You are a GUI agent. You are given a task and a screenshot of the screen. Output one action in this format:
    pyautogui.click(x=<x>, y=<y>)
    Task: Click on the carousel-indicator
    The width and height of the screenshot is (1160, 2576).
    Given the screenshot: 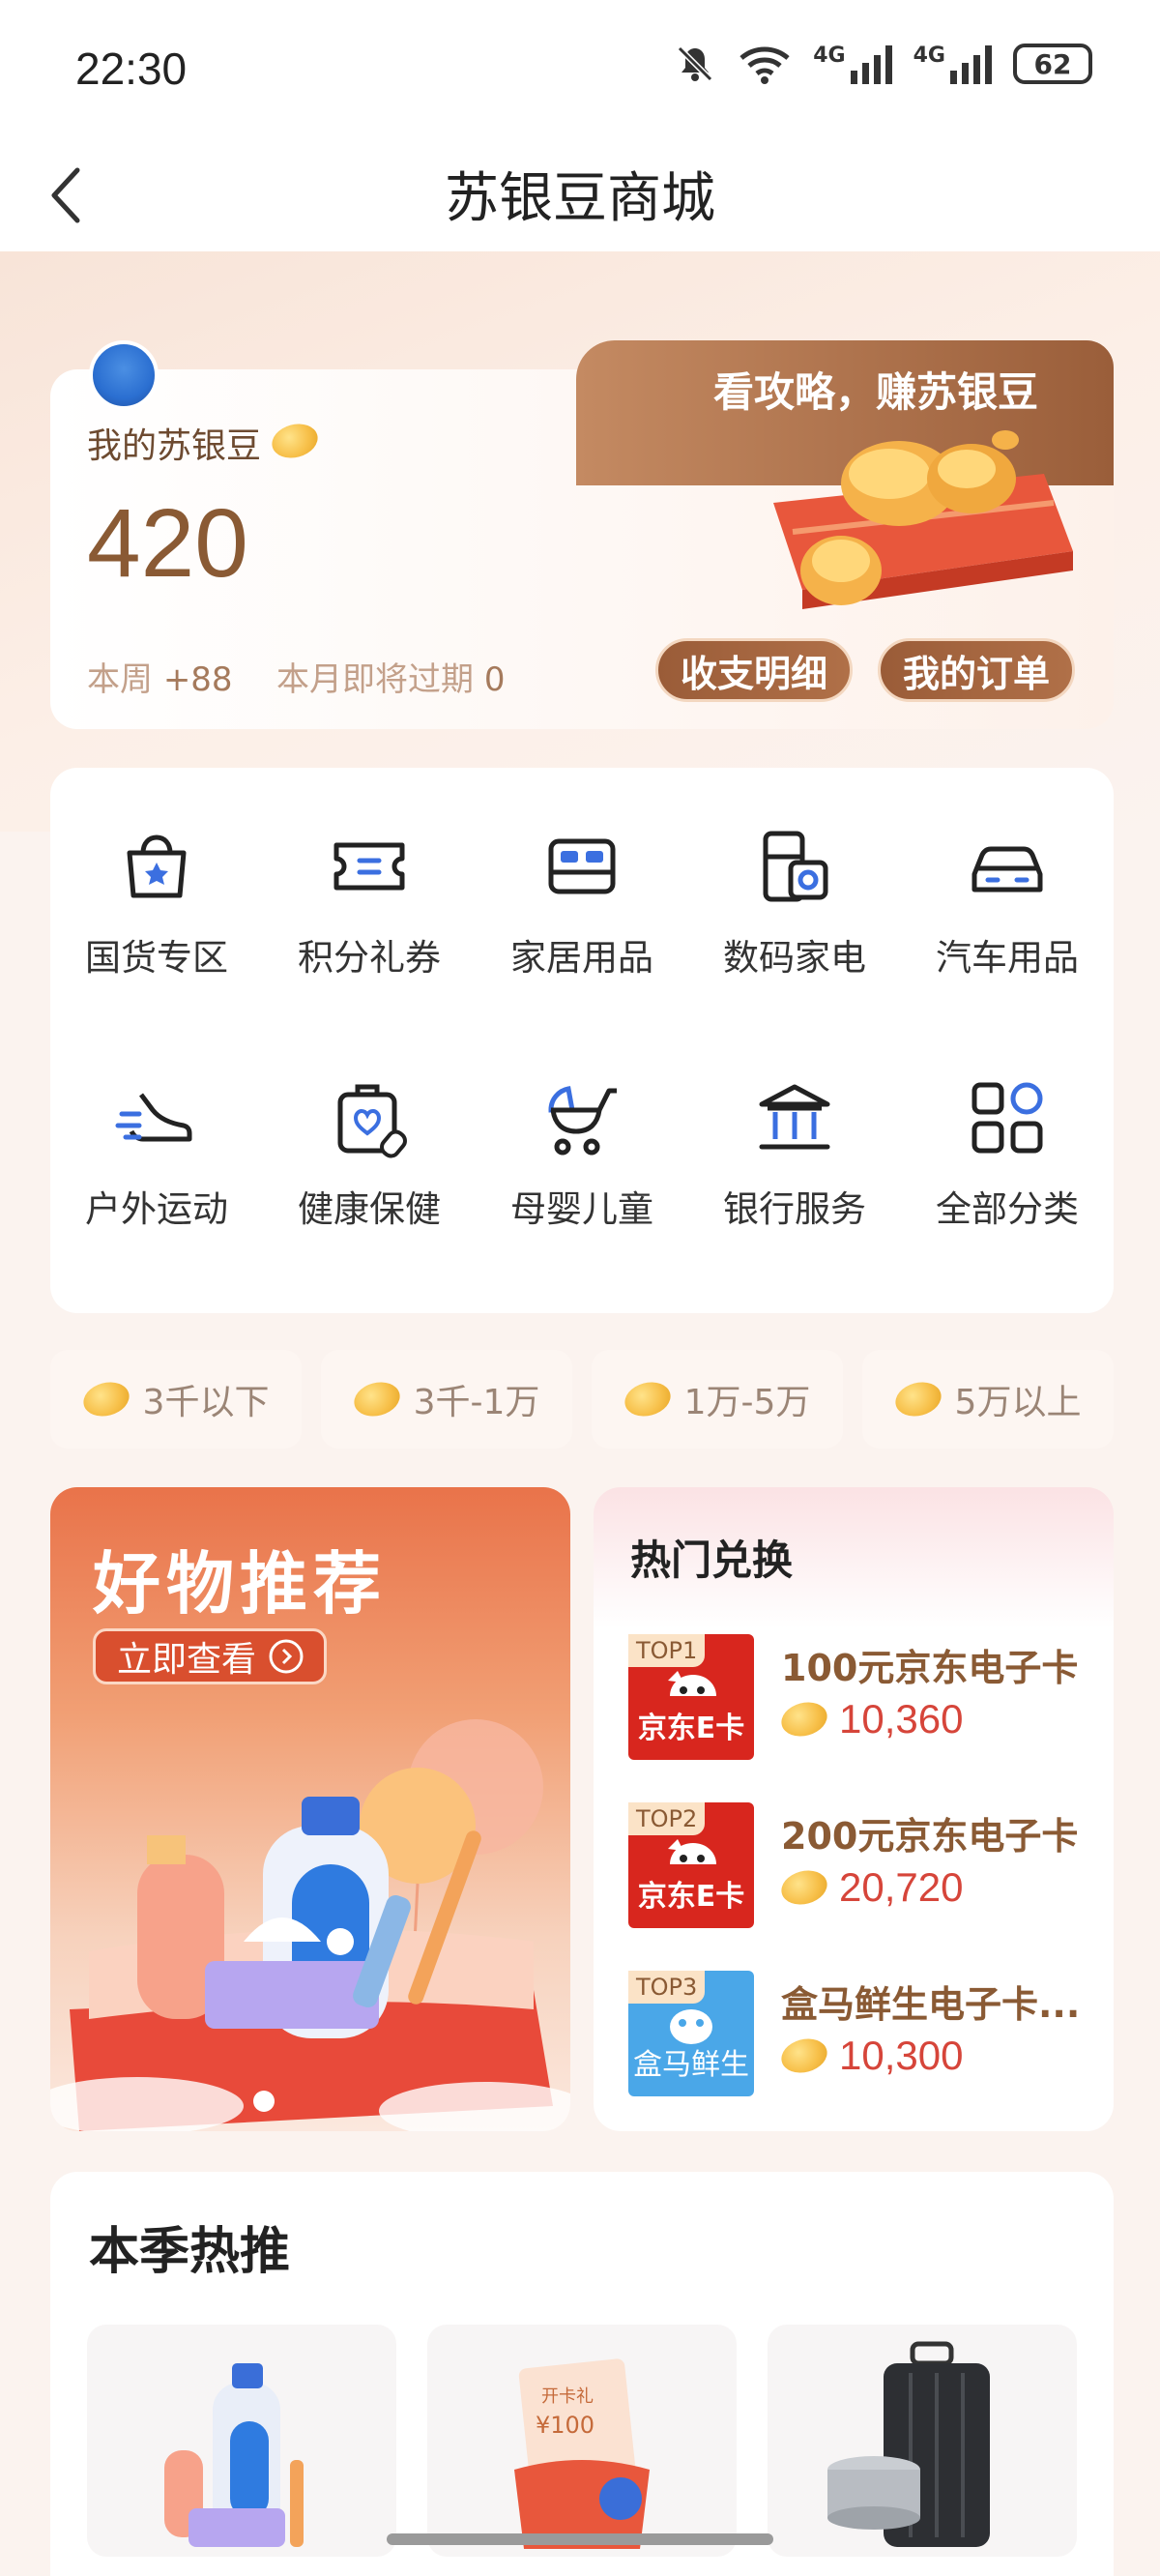 What is the action you would take?
    pyautogui.click(x=264, y=2101)
    